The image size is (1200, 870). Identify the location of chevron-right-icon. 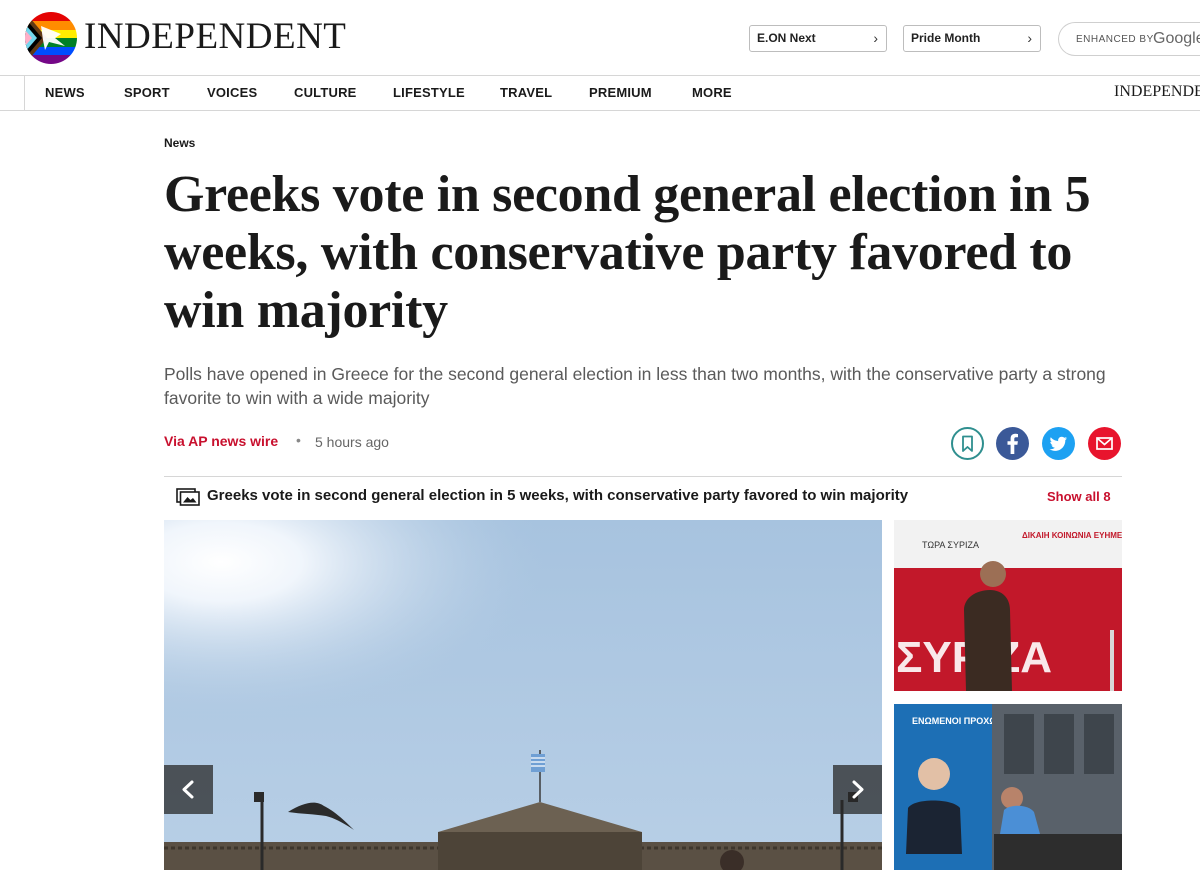
(858, 789).